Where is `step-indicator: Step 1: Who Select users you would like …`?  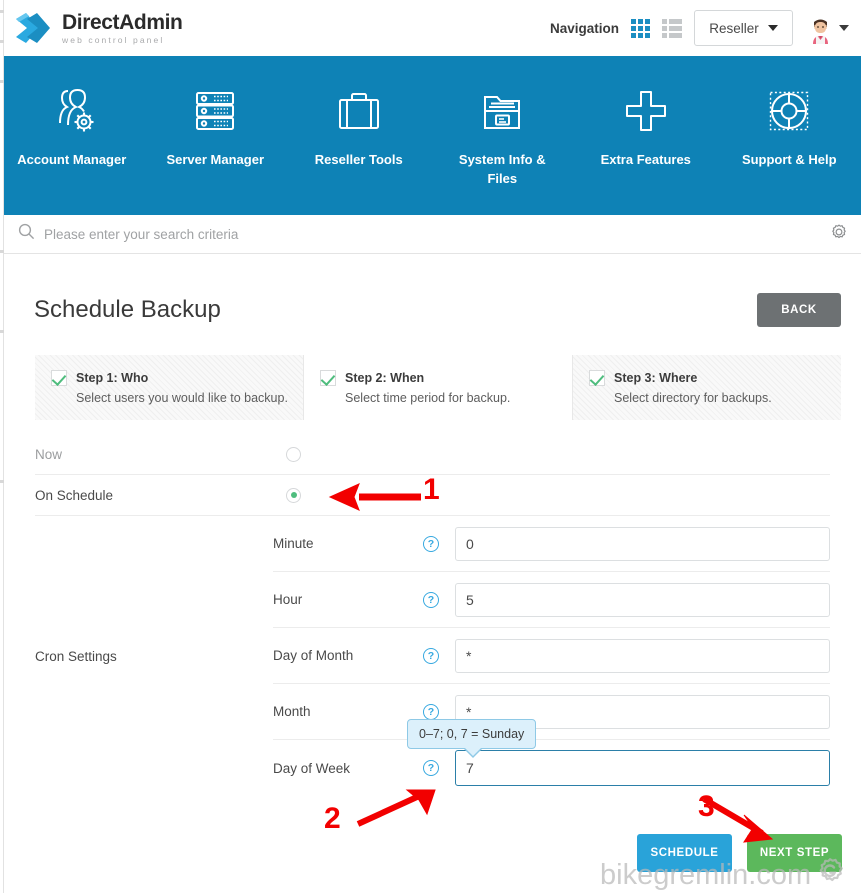 step-indicator: Step 1: Who Select users you would like … is located at coordinates (438, 387).